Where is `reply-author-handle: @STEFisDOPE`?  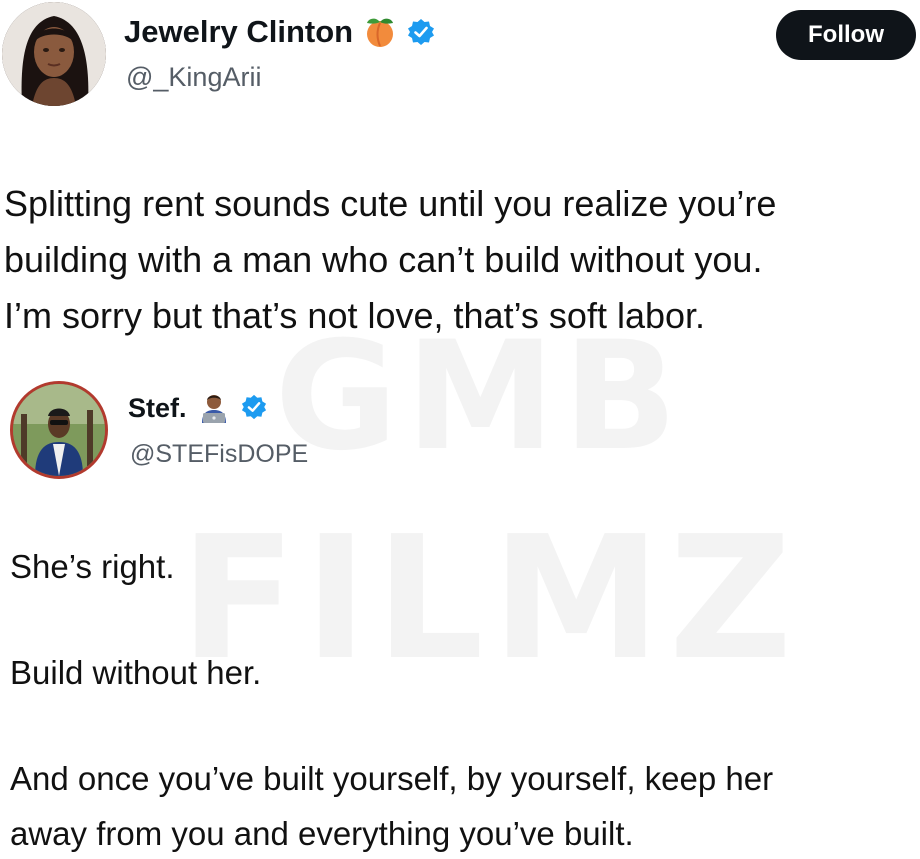 reply-author-handle: @STEFisDOPE is located at coordinates (219, 454).